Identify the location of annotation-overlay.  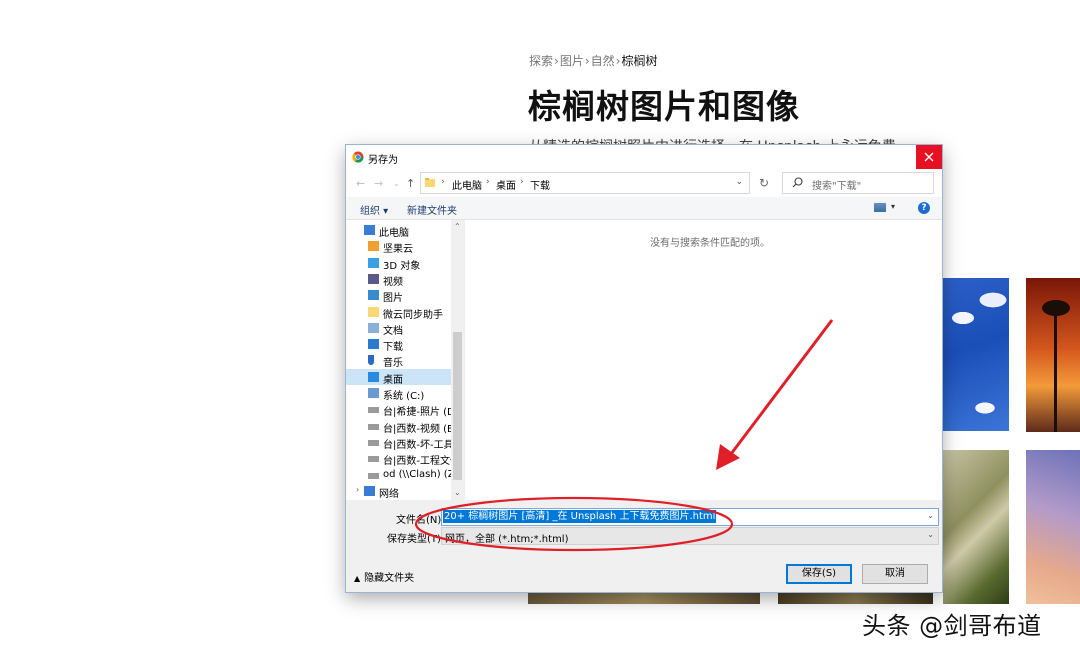
(624, 435).